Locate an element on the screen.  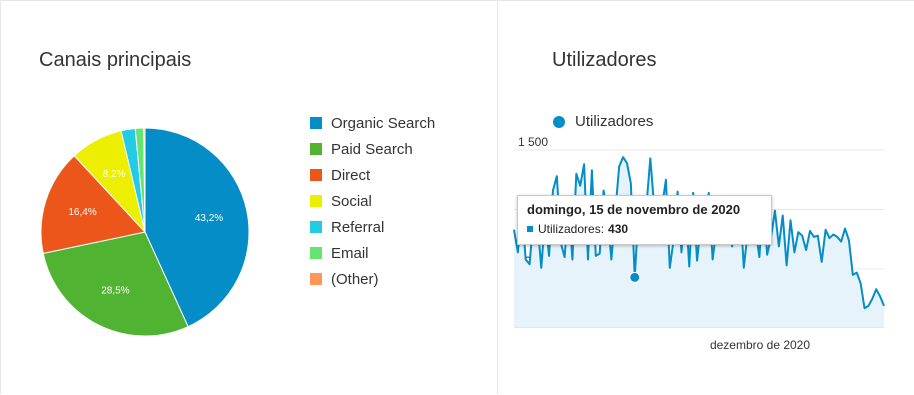
tooltip-row: Utilizadores: 430 is located at coordinates (644, 229).